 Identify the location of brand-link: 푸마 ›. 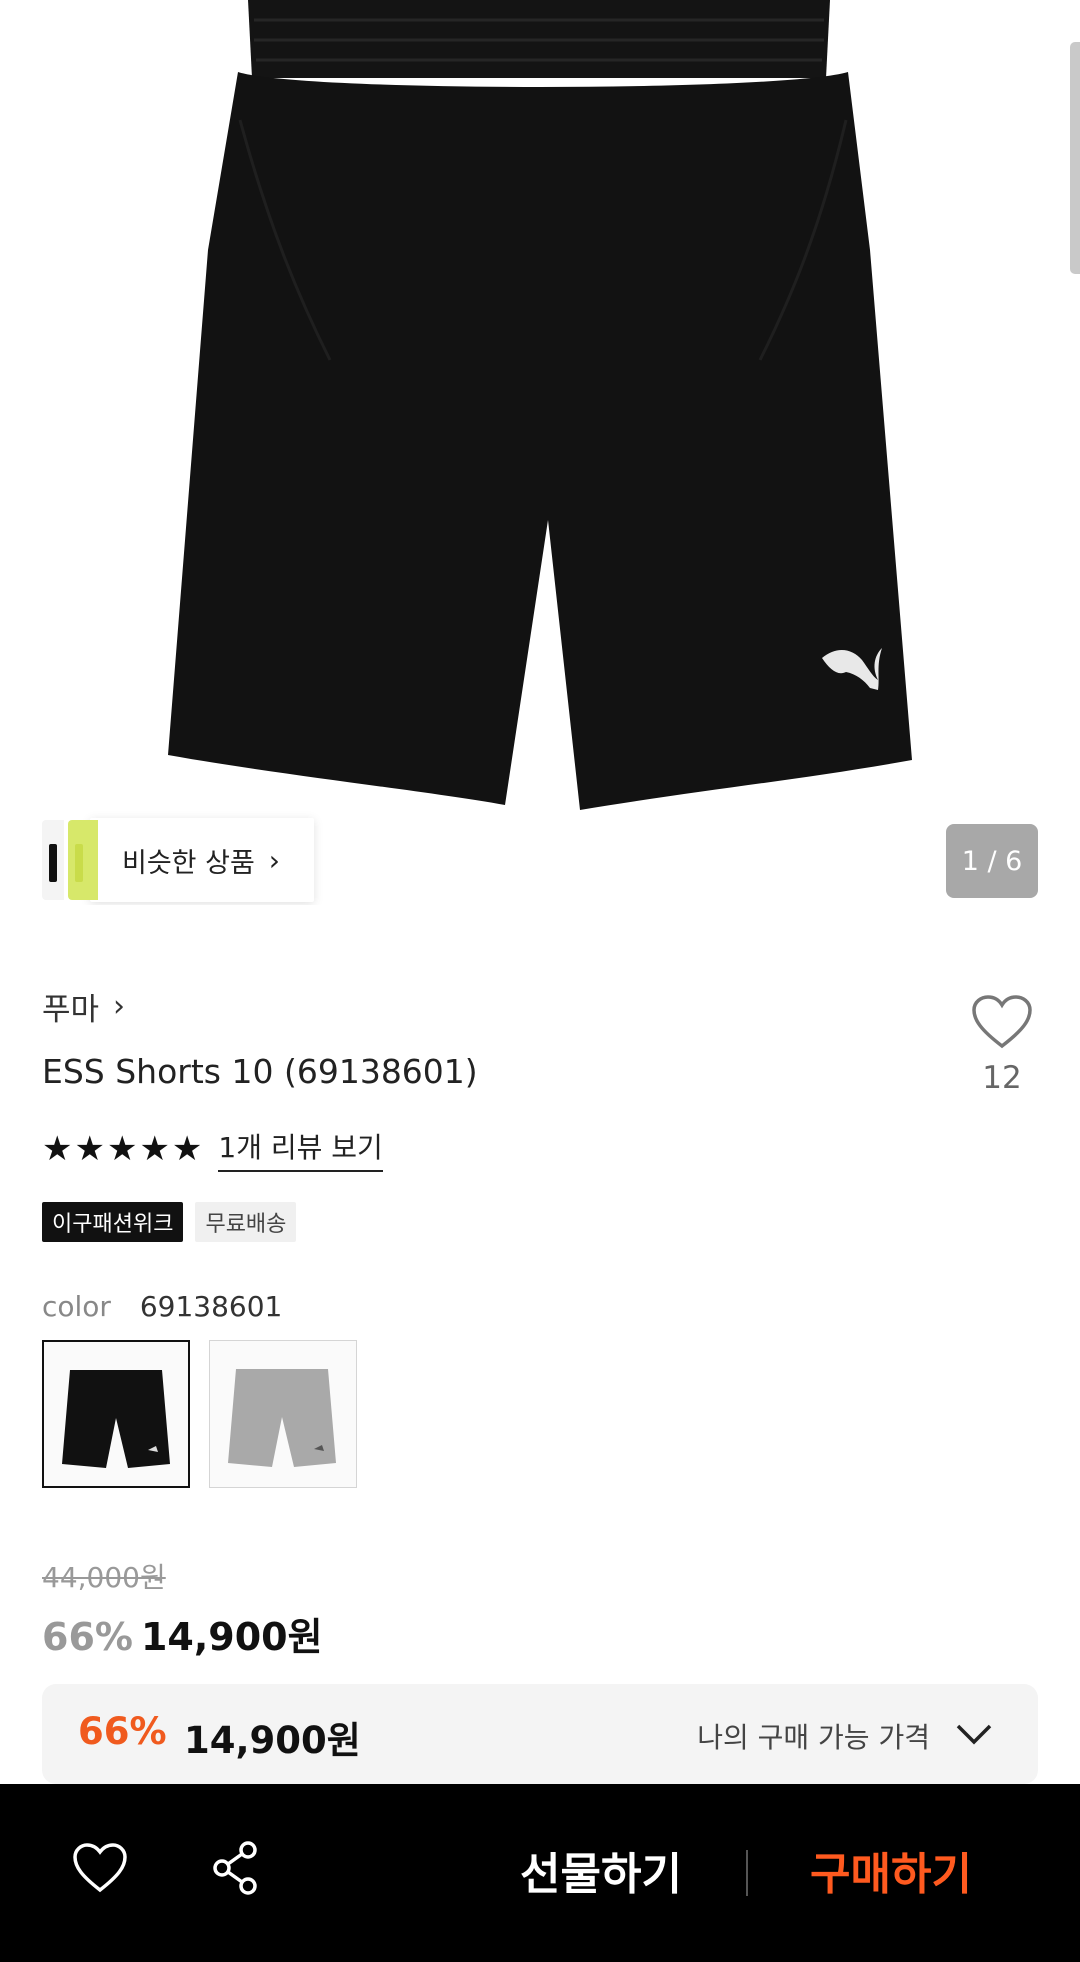
(83, 1006).